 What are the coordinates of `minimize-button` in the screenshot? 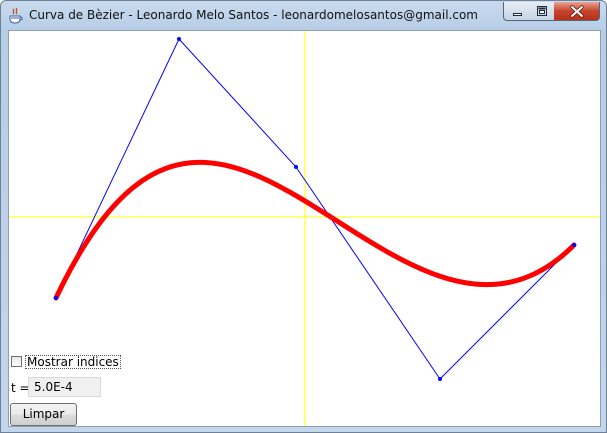 It's located at (516, 11).